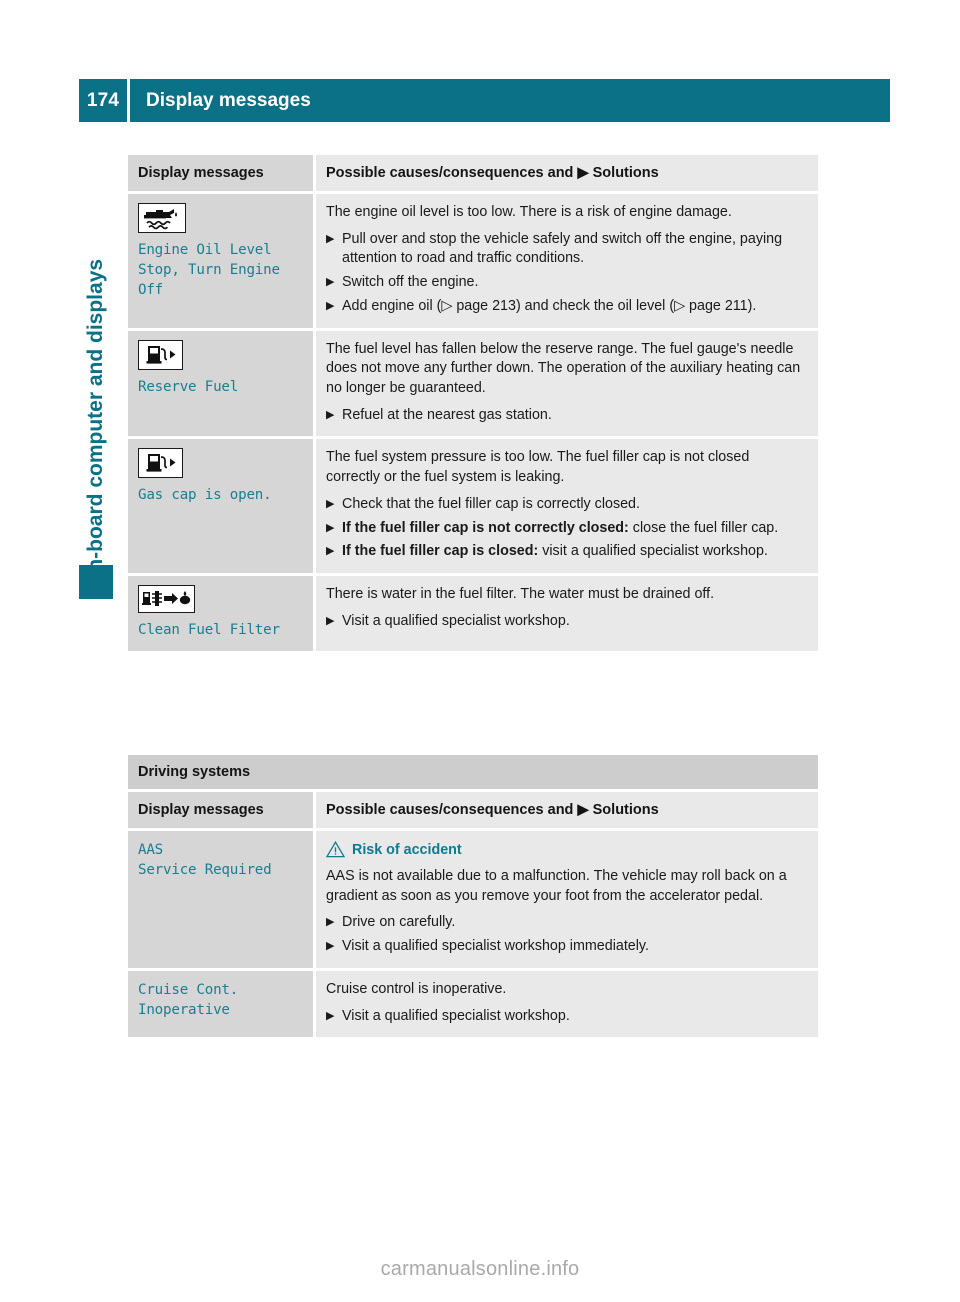  What do you see at coordinates (510, 100) in the screenshot?
I see `page-title: Display messages` at bounding box center [510, 100].